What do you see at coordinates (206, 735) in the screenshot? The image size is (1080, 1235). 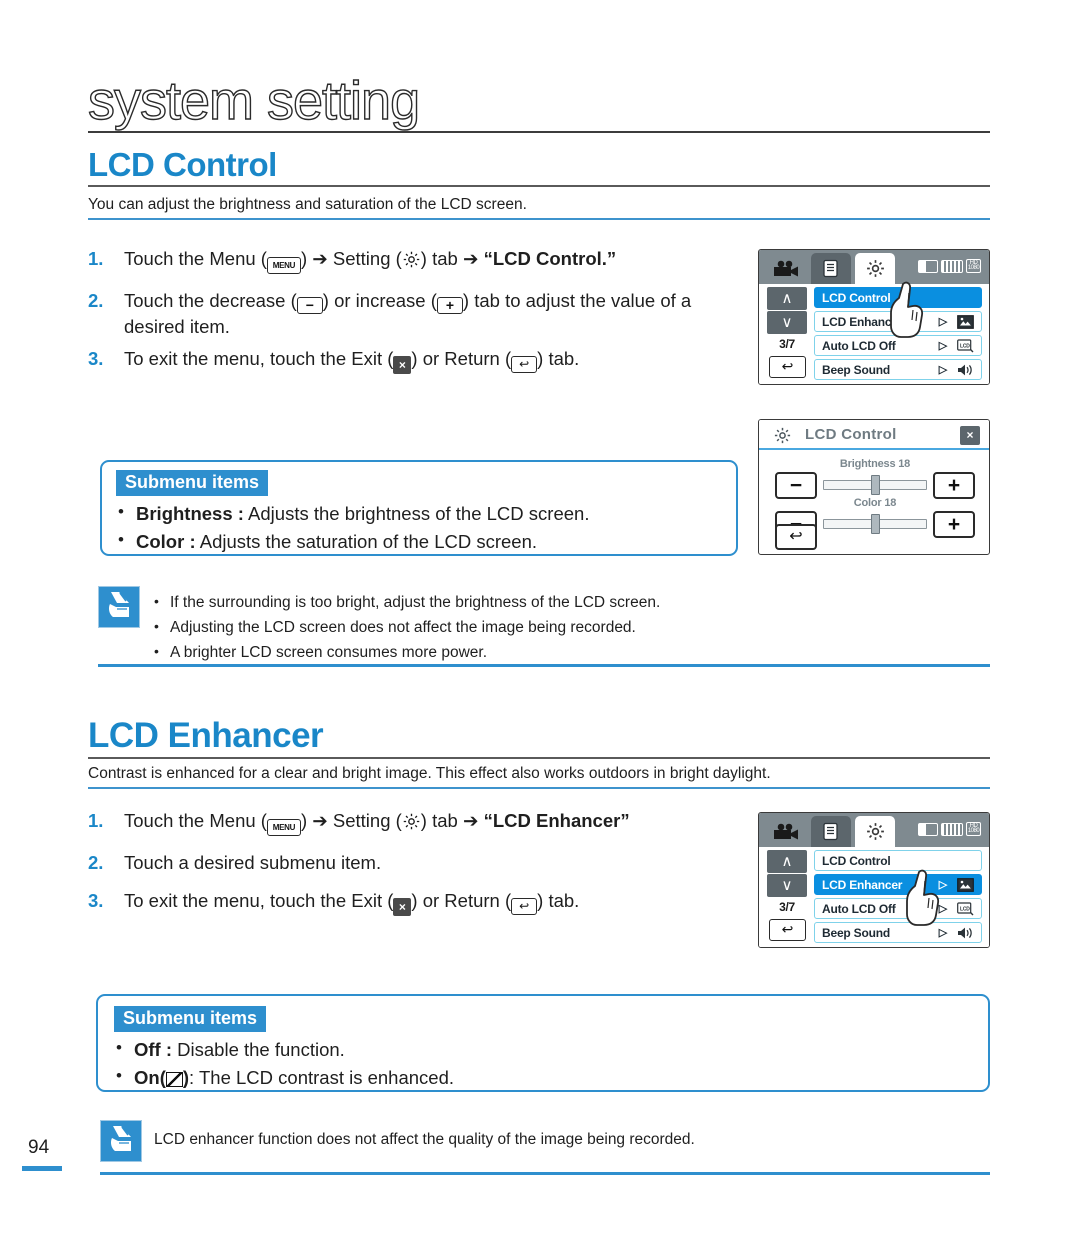 I see `section-heading-lcd-enhancer: LCD Enhancer` at bounding box center [206, 735].